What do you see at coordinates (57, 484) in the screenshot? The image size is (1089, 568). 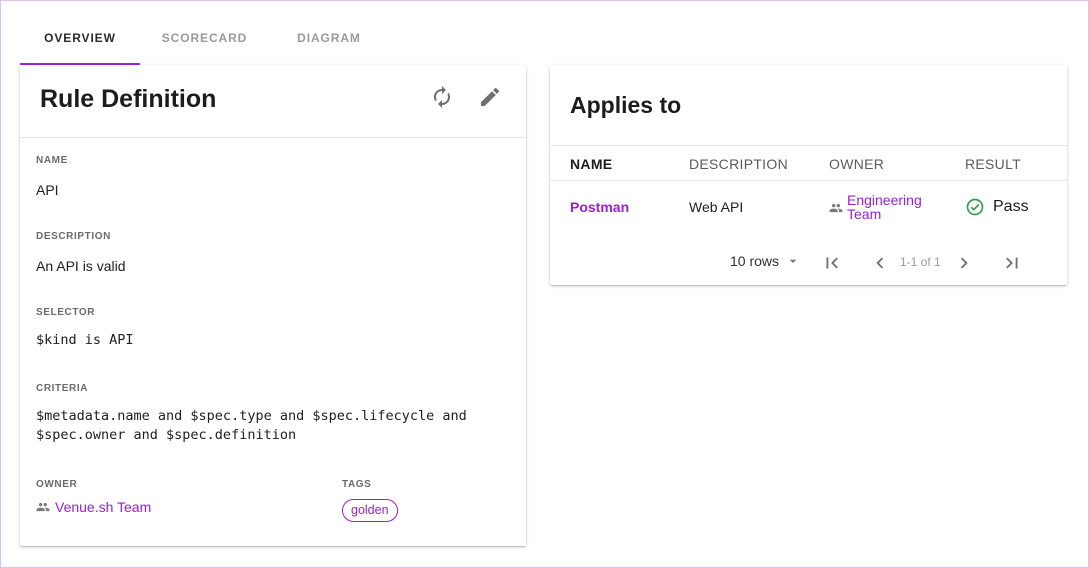 I see `owner-label: OWNER` at bounding box center [57, 484].